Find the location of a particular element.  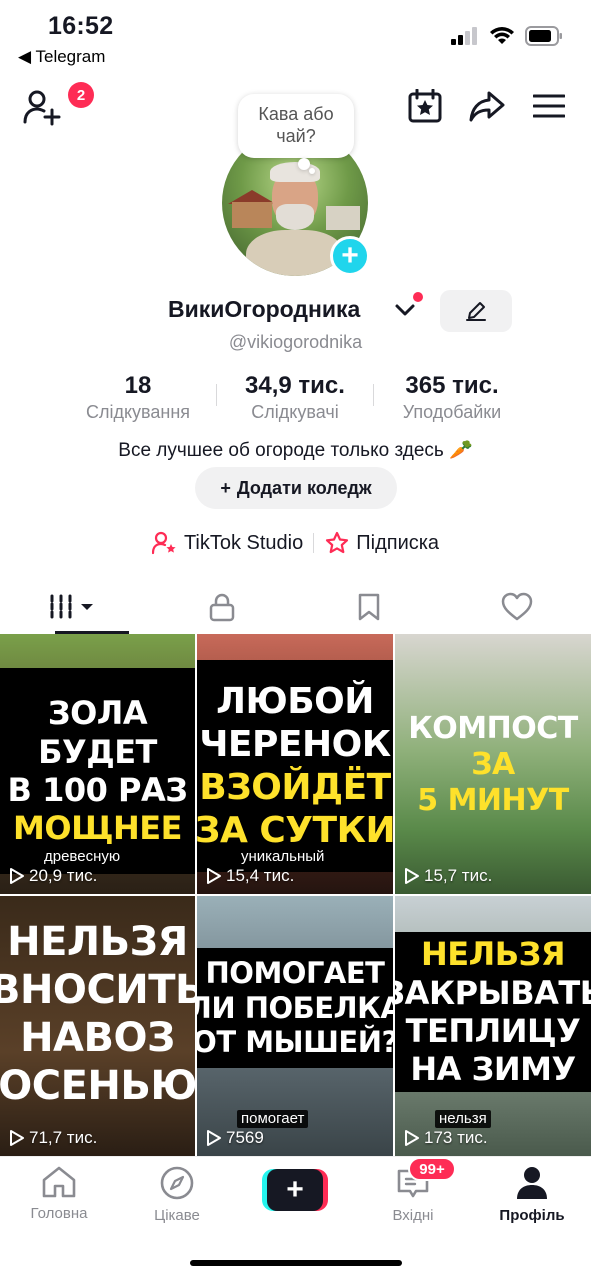

video-title-overlay: ЗОЛА БУДЕТ В 100 РАЗ МОЩНЕЕ is located at coordinates (97, 771).